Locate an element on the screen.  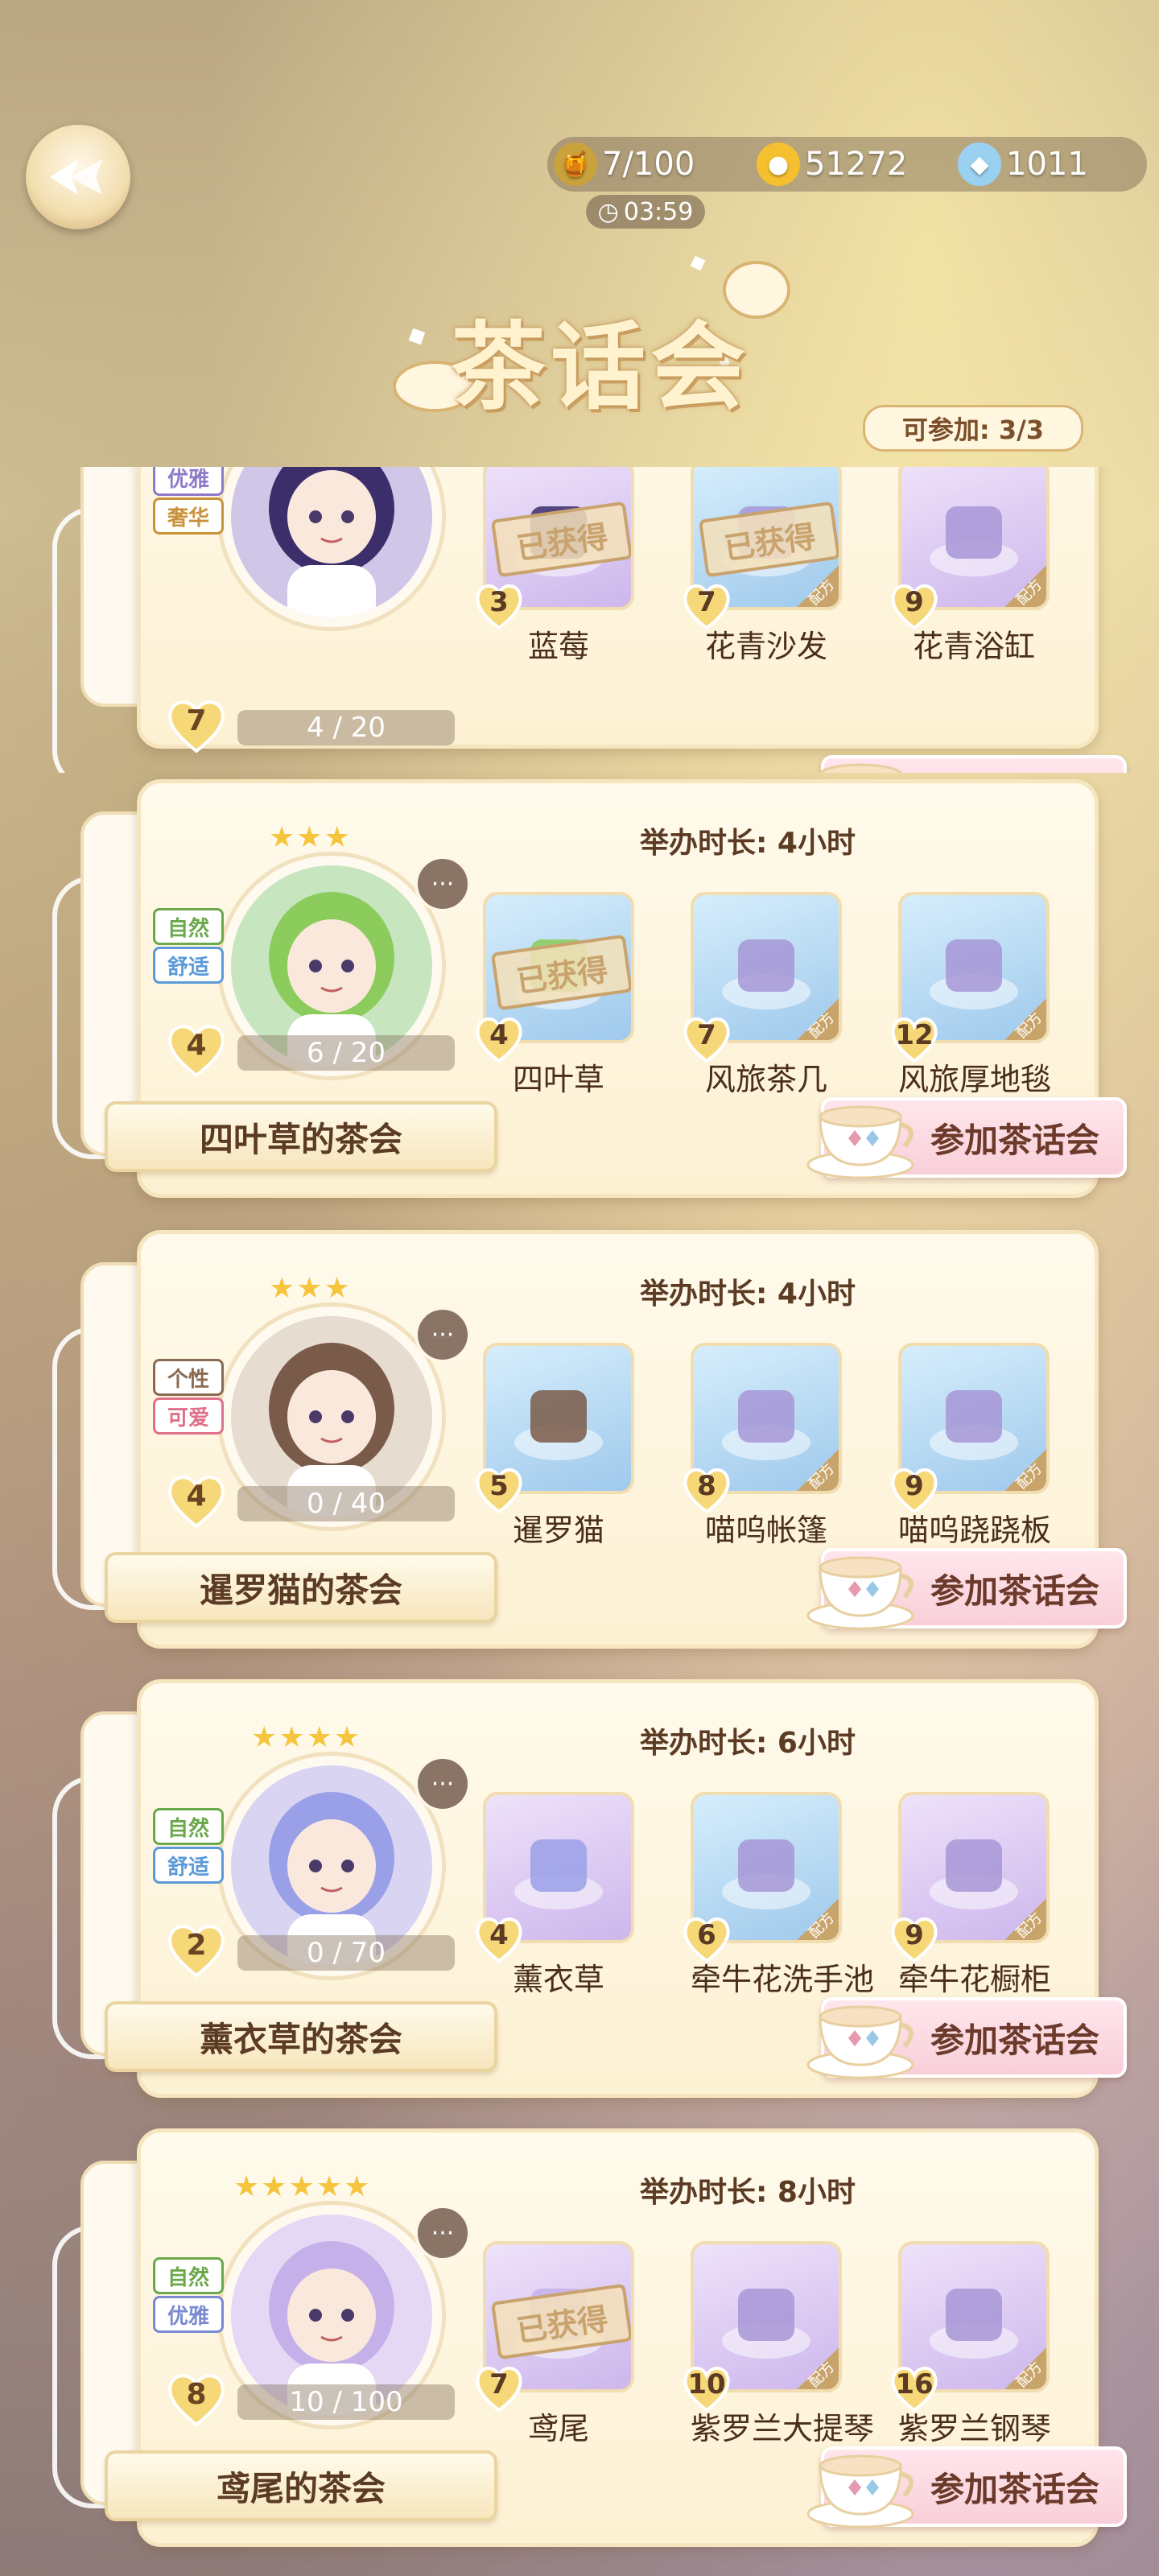
host-stars: ★ ★ ★ ★ is located at coordinates (305, 1737).